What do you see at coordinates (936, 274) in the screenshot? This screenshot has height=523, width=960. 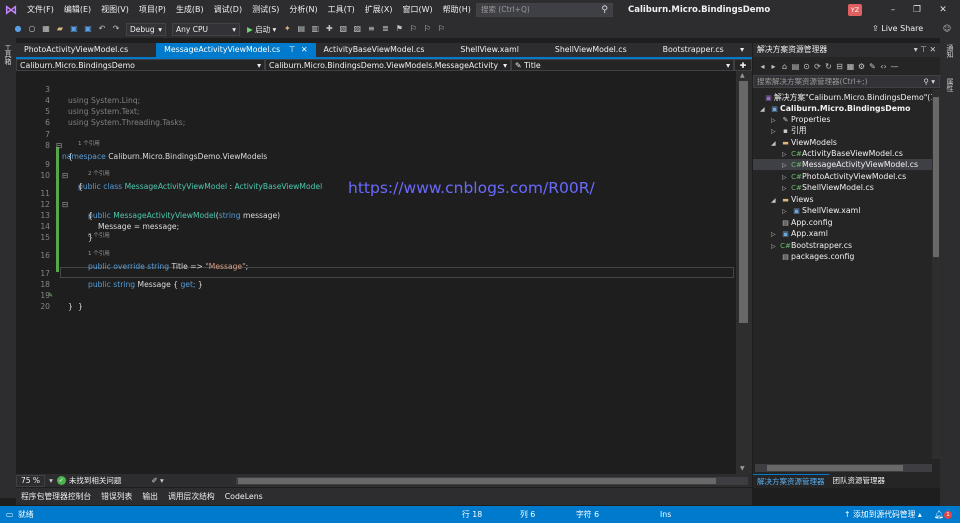 I see `solution-vertical-scrollbar` at bounding box center [936, 274].